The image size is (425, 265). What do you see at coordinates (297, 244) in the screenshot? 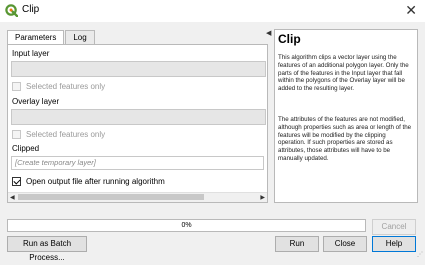
I see `run-button: Run` at bounding box center [297, 244].